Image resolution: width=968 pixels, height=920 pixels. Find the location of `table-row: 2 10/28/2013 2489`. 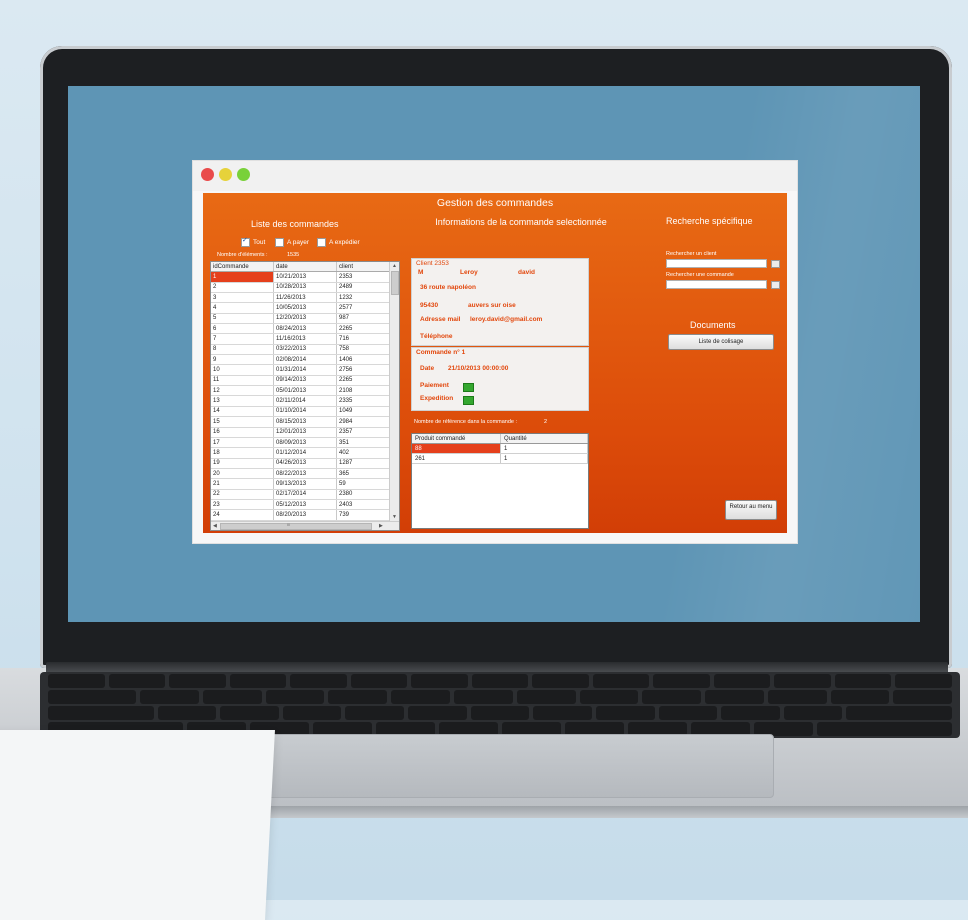

table-row: 2 10/28/2013 2489 is located at coordinates (300, 288).